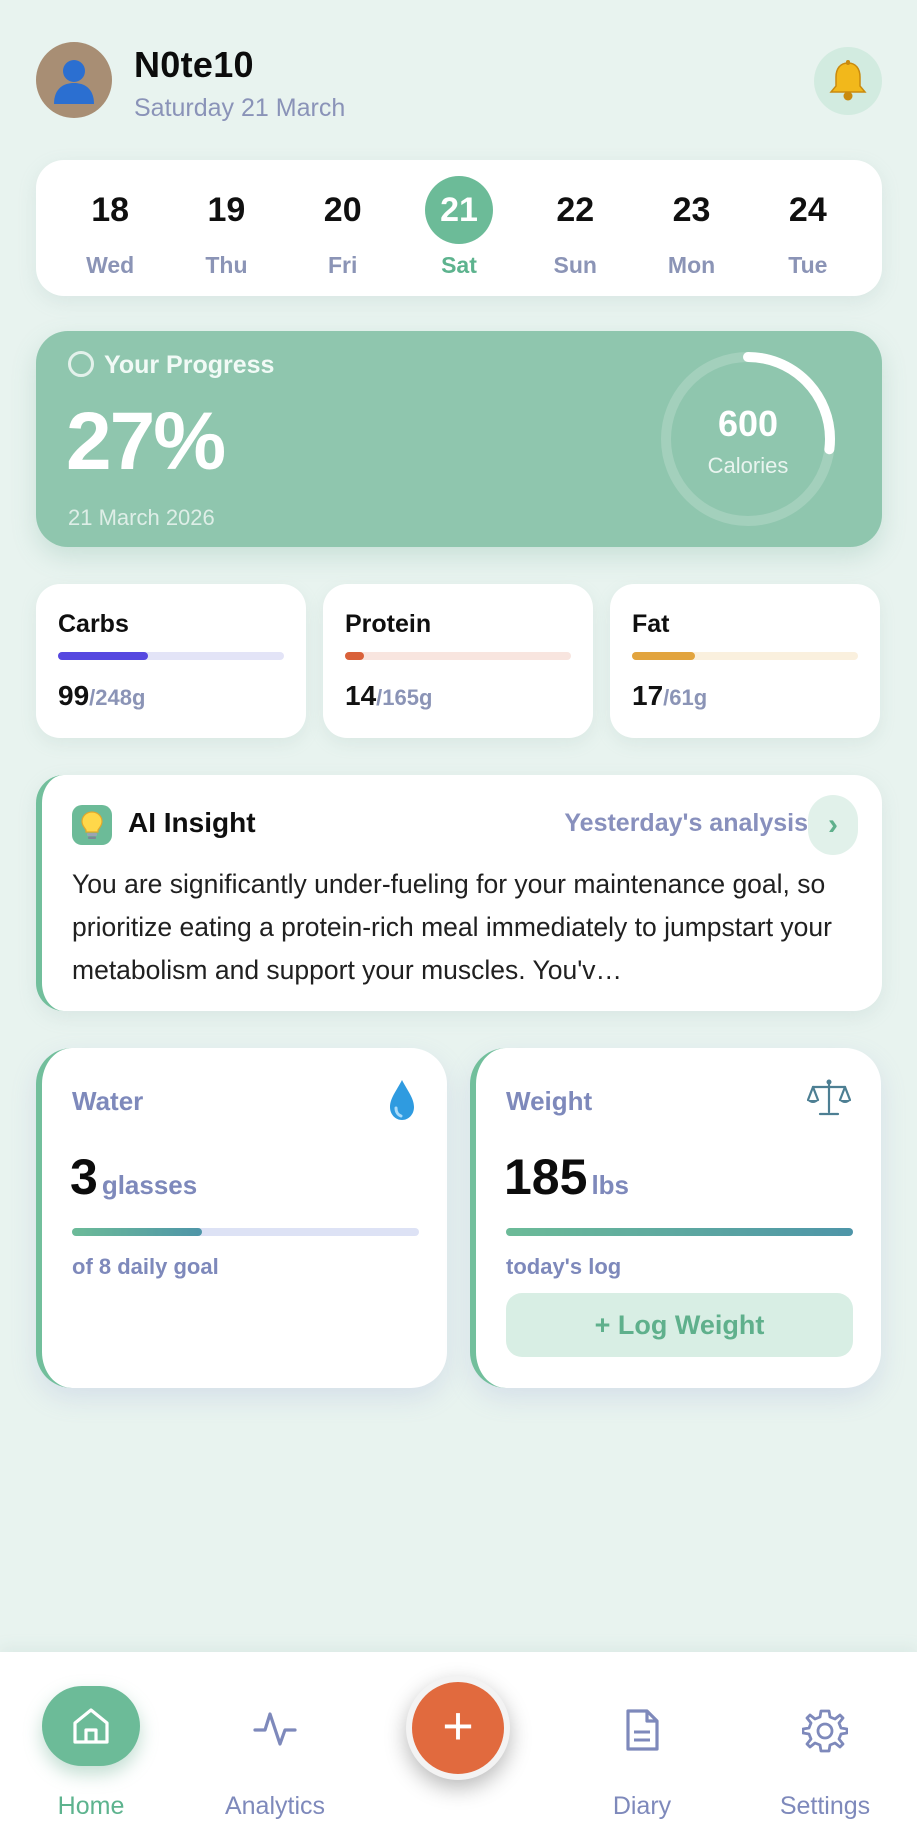 This screenshot has height=1832, width=917. I want to click on user-icon, so click(74, 82).